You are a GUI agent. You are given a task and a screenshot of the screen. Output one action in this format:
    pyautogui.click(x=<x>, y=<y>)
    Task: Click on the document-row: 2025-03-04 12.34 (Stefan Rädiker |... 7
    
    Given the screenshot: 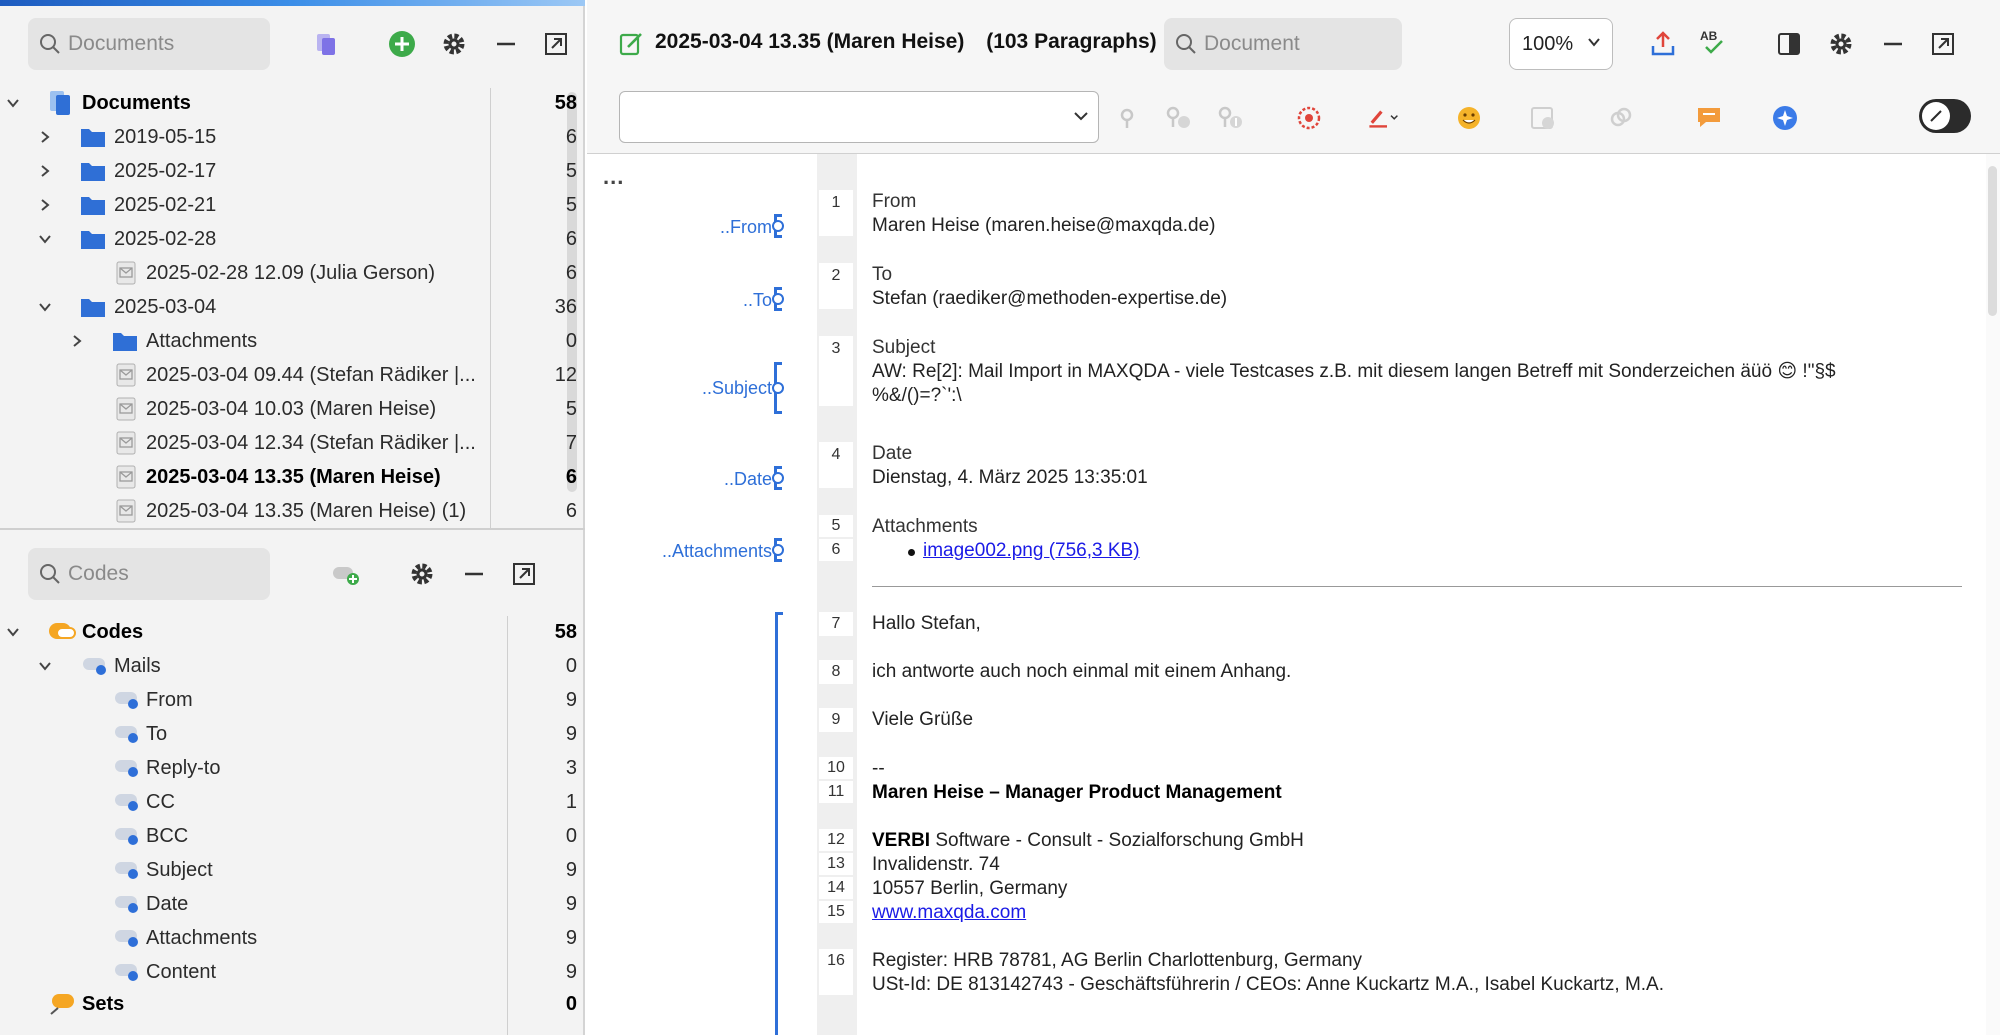 What is the action you would take?
    pyautogui.click(x=292, y=443)
    